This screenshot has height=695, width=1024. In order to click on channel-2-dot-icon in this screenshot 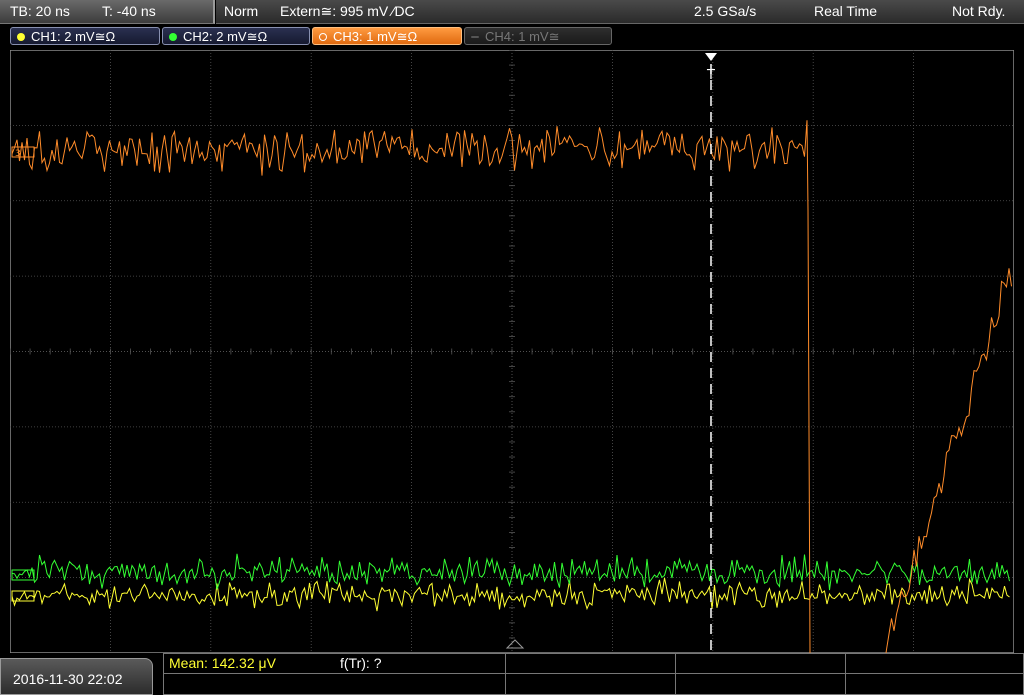, I will do `click(173, 37)`.